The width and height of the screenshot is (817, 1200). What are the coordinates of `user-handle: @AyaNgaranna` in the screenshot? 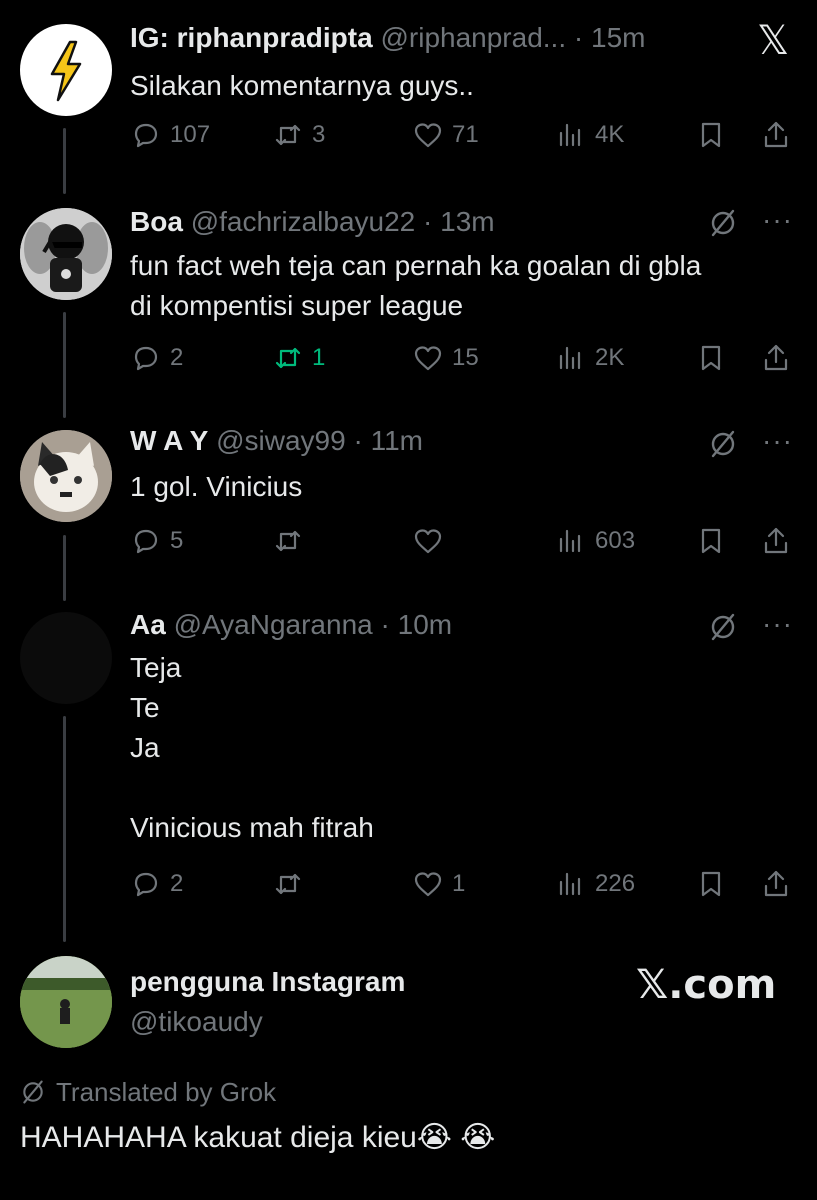 It's located at (273, 624).